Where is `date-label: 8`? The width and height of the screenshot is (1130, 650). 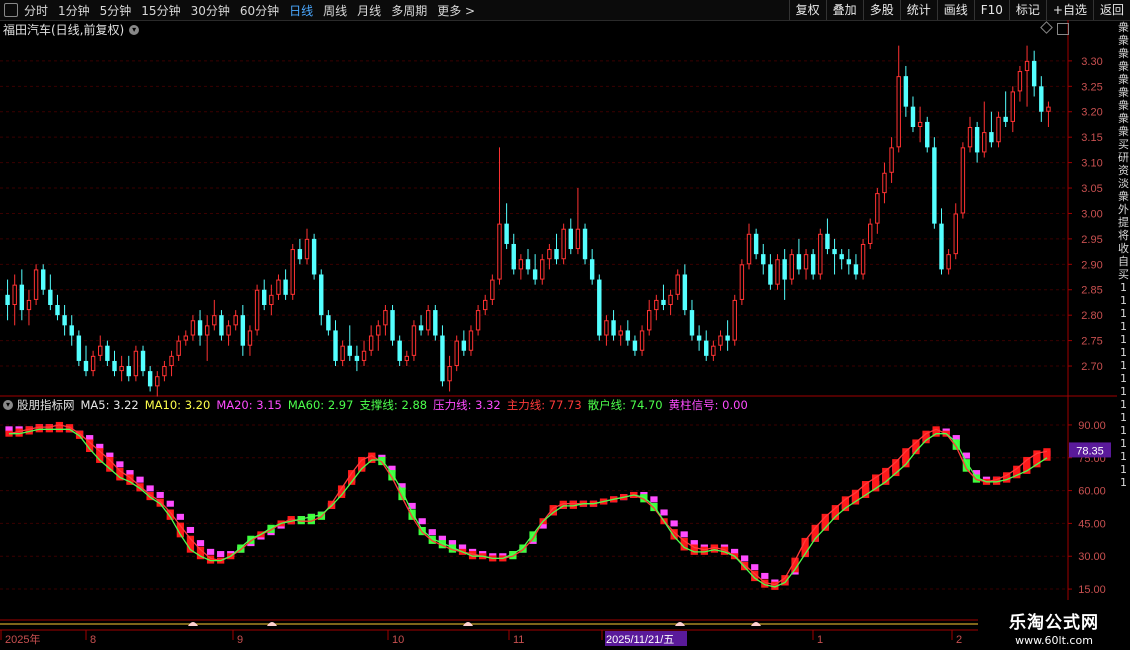 date-label: 8 is located at coordinates (93, 640).